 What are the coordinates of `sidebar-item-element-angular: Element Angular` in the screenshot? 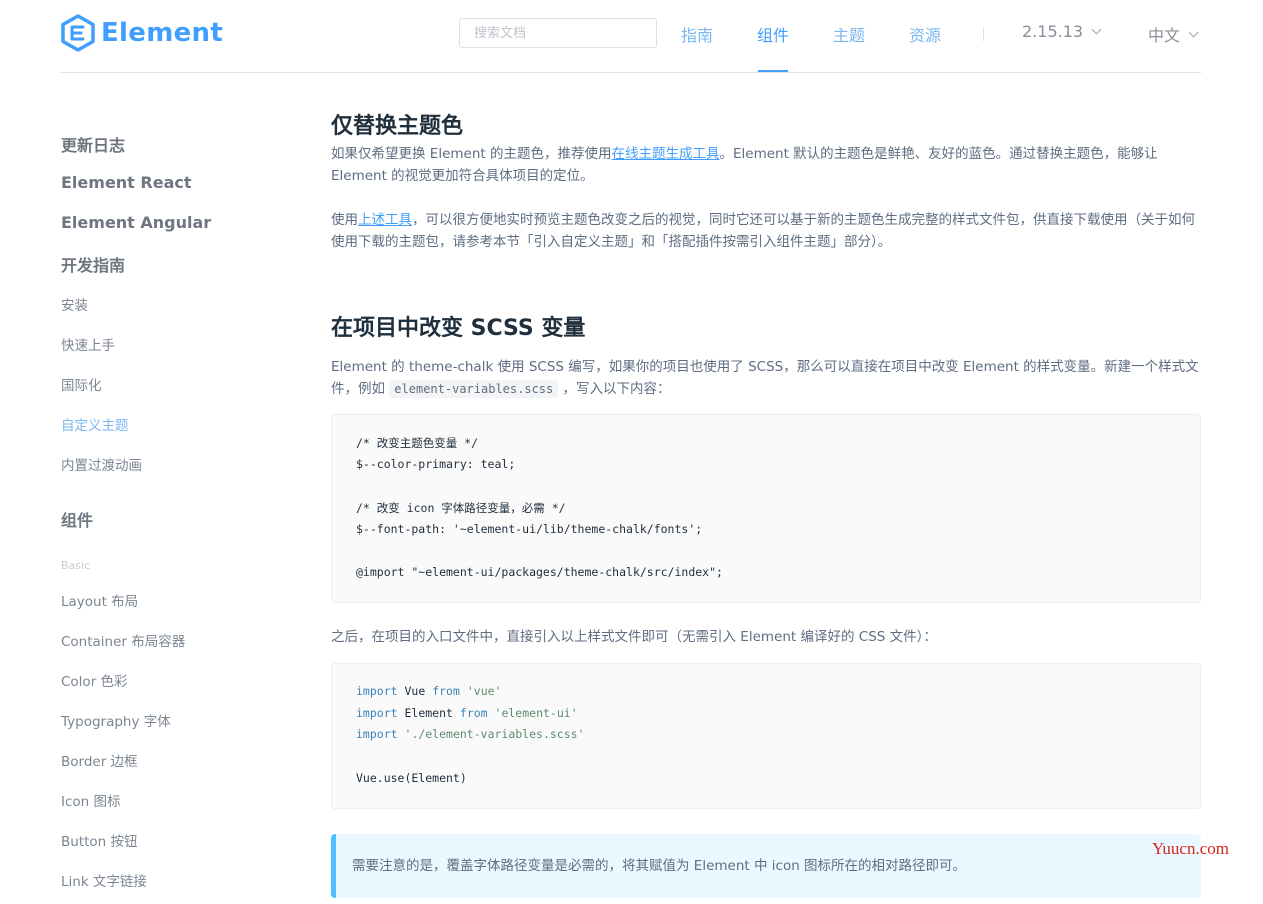 It's located at (136, 222).